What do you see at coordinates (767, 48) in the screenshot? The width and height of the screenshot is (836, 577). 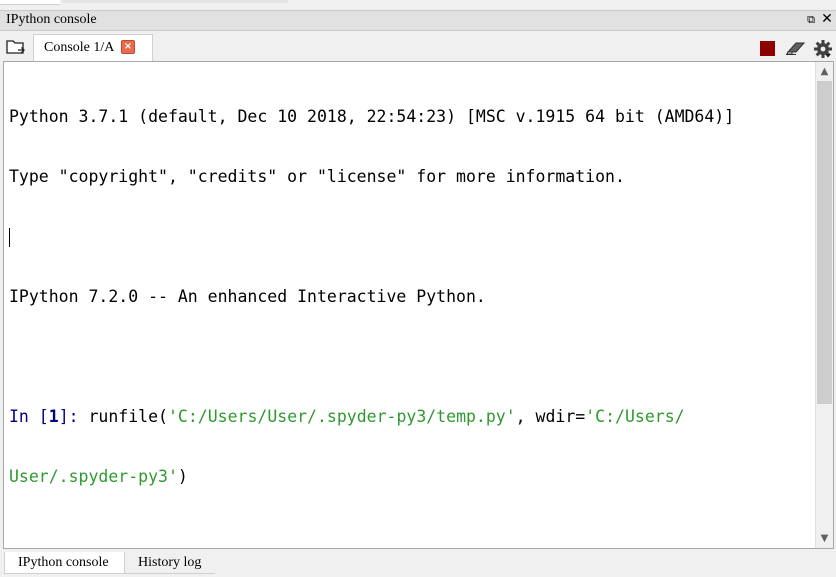 I see `stop-icon` at bounding box center [767, 48].